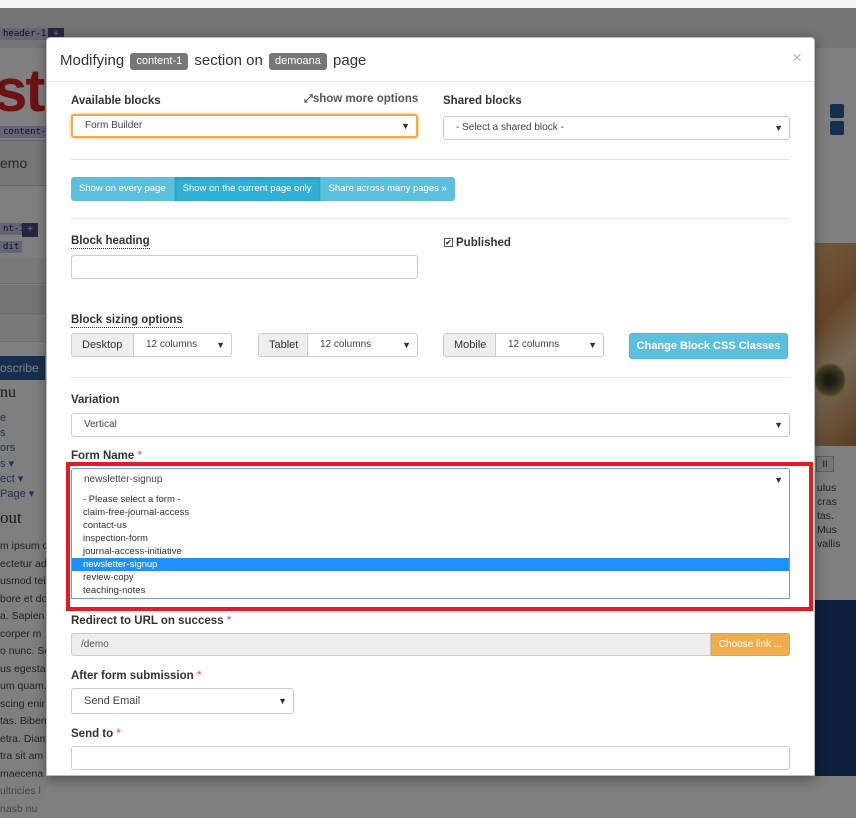  Describe the element at coordinates (797, 58) in the screenshot. I see `close-icon: ×` at that location.